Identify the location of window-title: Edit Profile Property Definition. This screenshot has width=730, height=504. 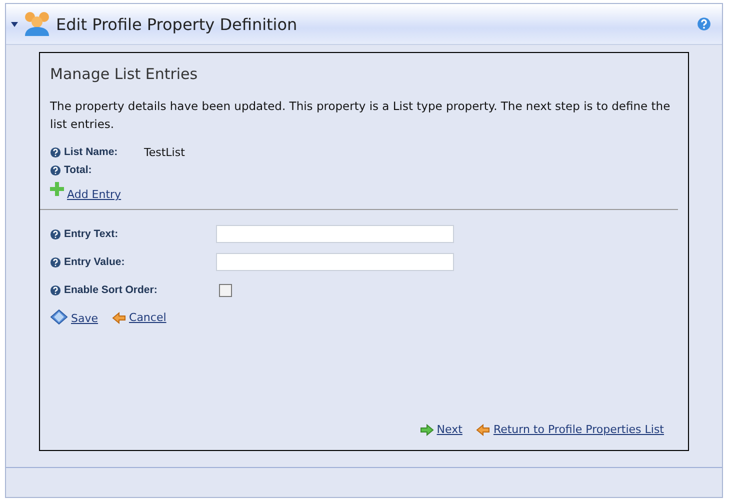
(177, 24).